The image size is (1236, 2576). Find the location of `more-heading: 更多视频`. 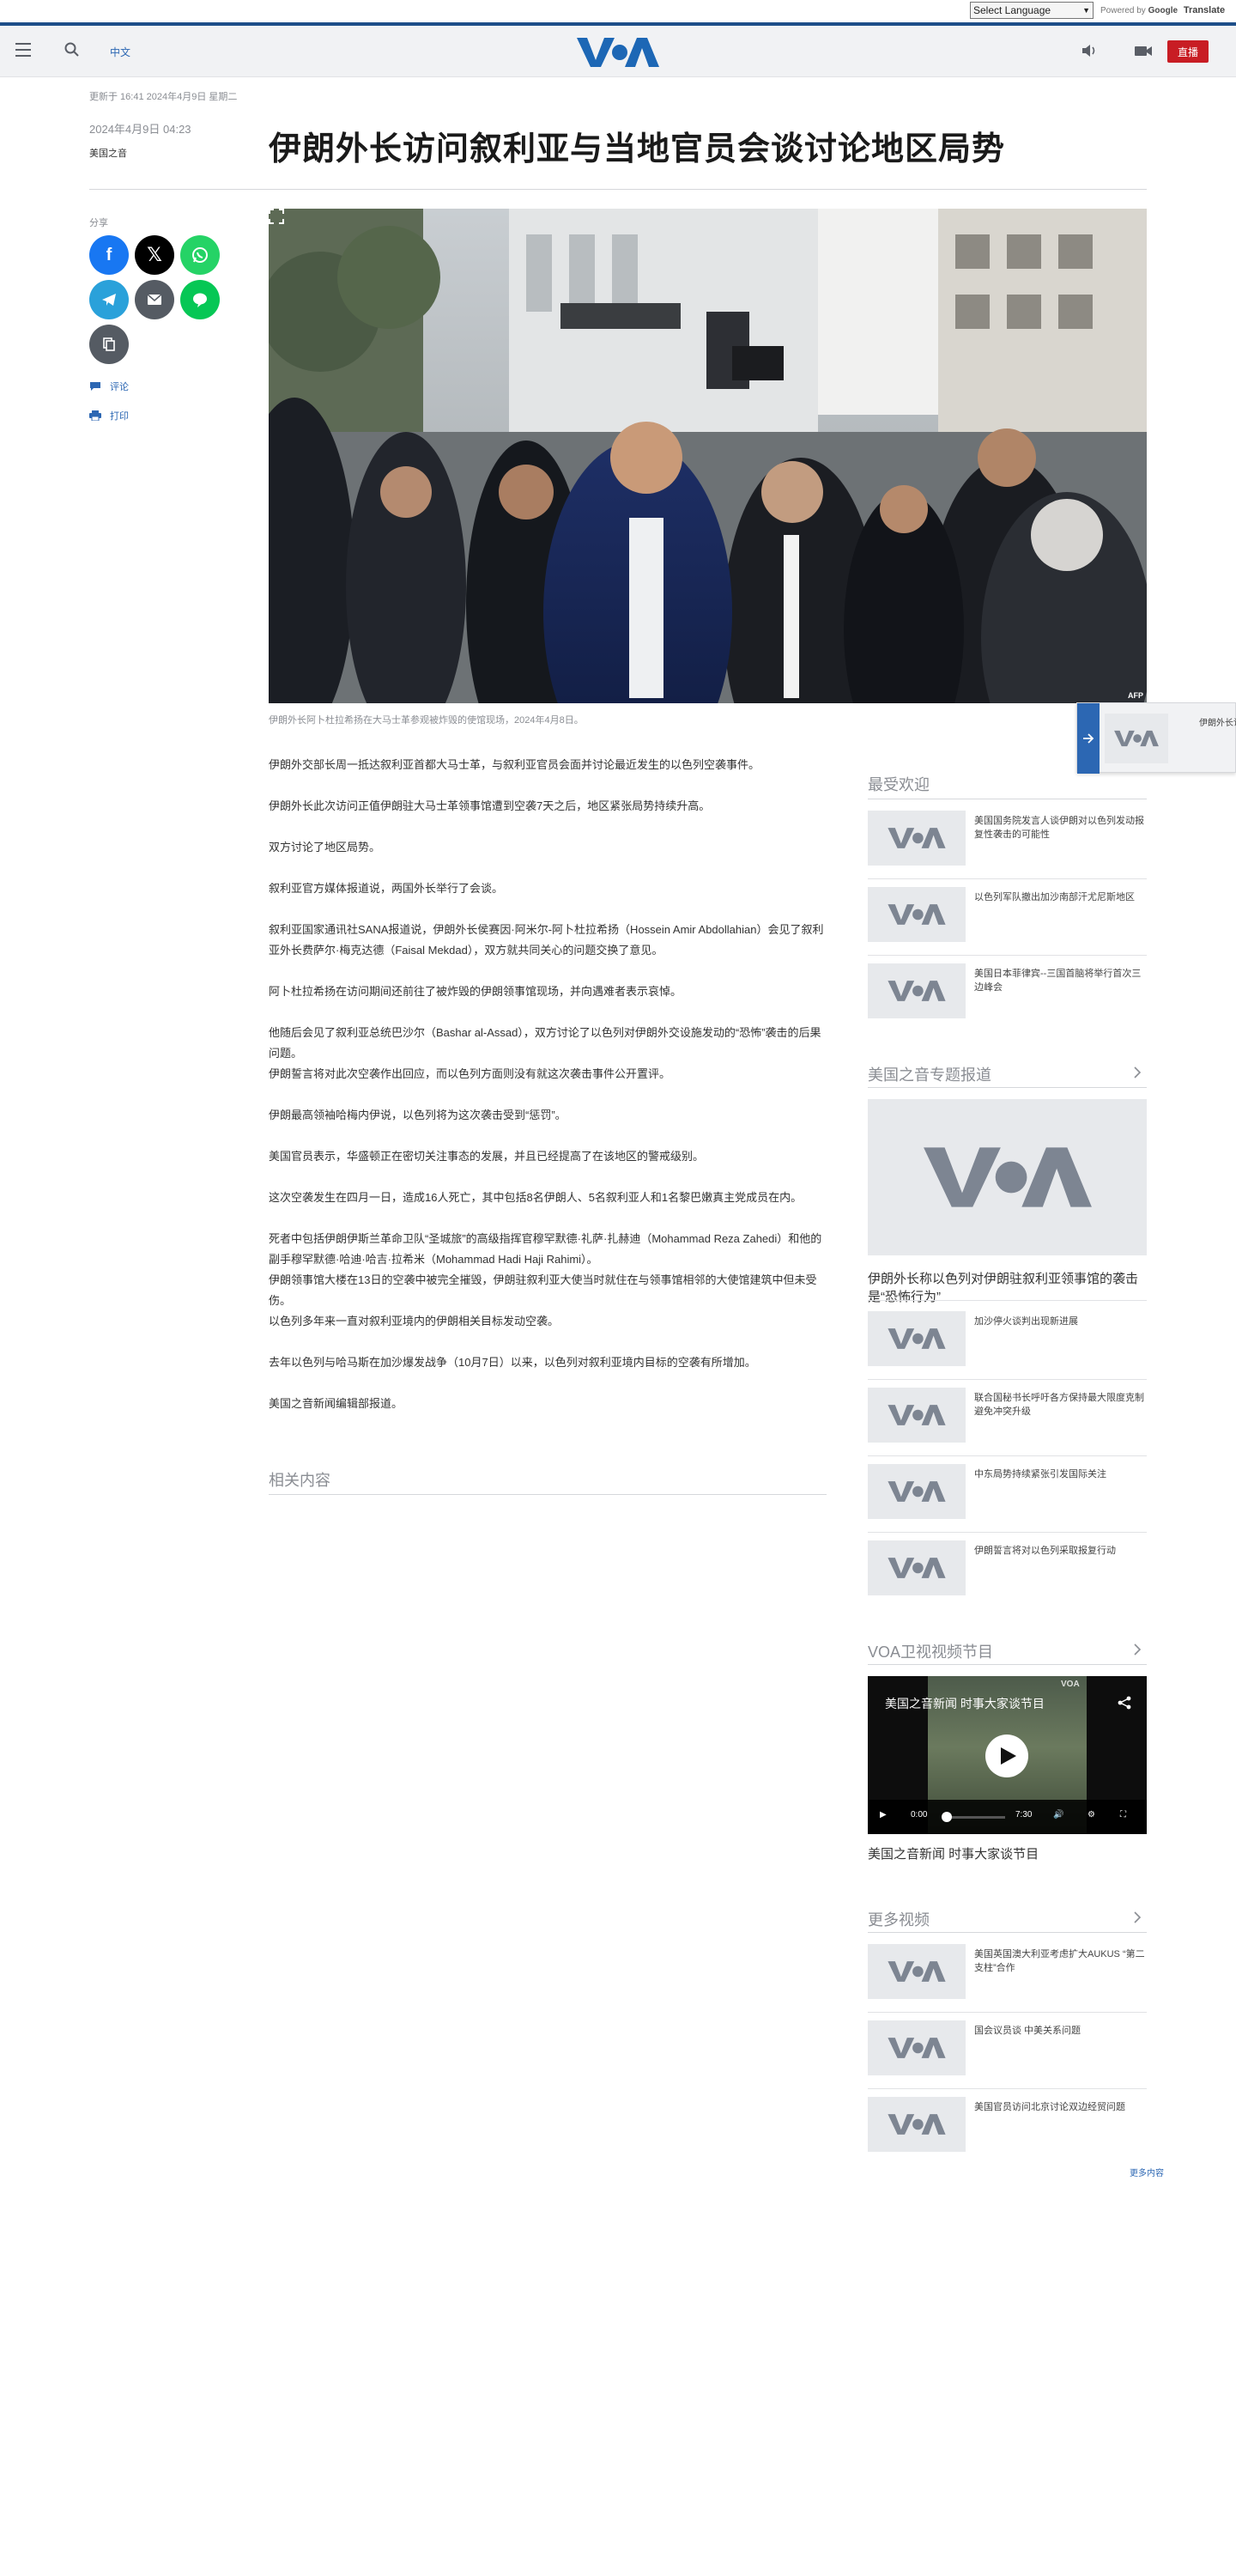

more-heading: 更多视频 is located at coordinates (899, 1919).